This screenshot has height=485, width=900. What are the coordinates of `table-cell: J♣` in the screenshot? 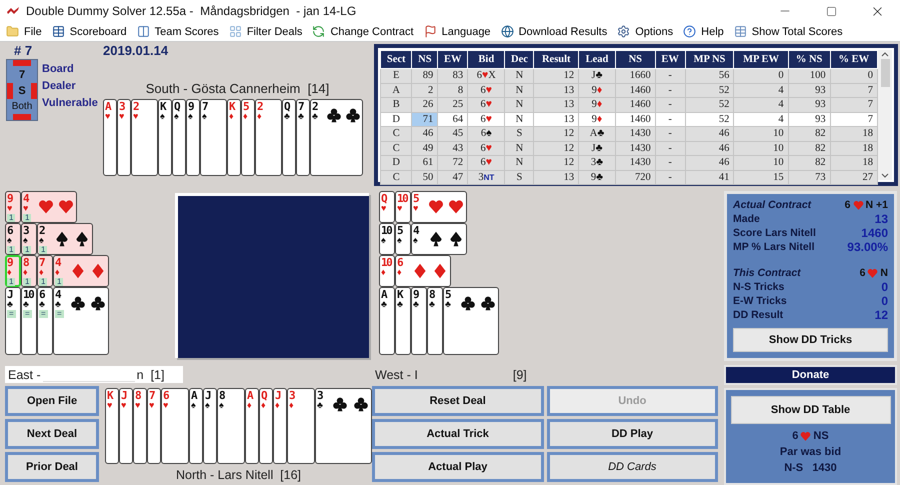 It's located at (597, 75).